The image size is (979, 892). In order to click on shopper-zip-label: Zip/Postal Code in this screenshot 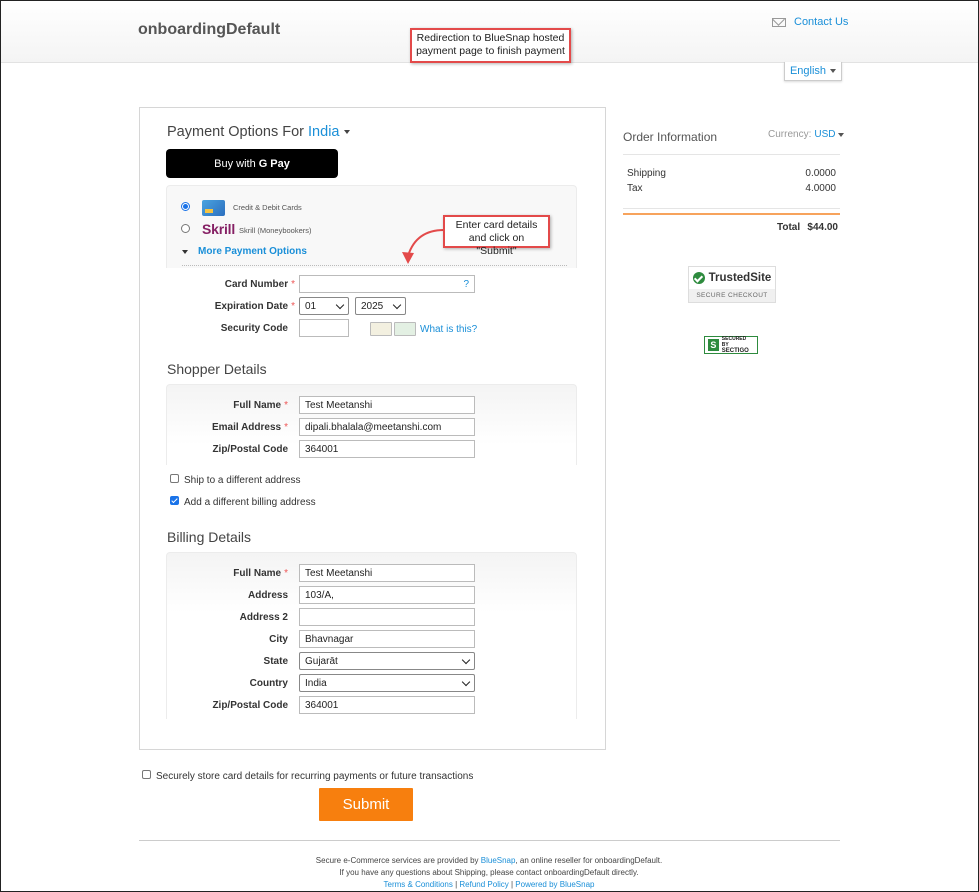, I will do `click(250, 449)`.